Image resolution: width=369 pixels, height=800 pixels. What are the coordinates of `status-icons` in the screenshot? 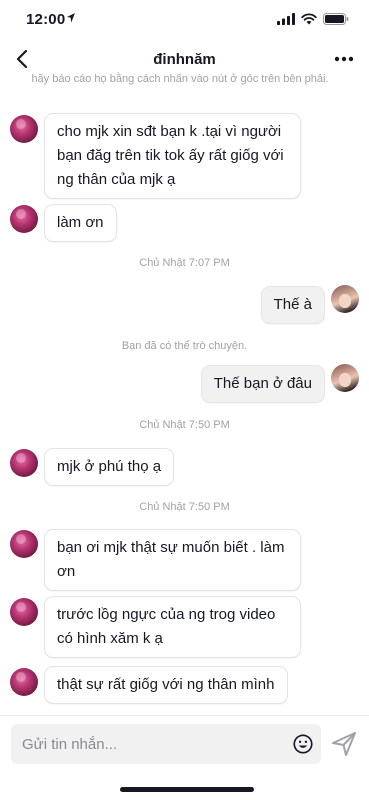 It's located at (313, 19).